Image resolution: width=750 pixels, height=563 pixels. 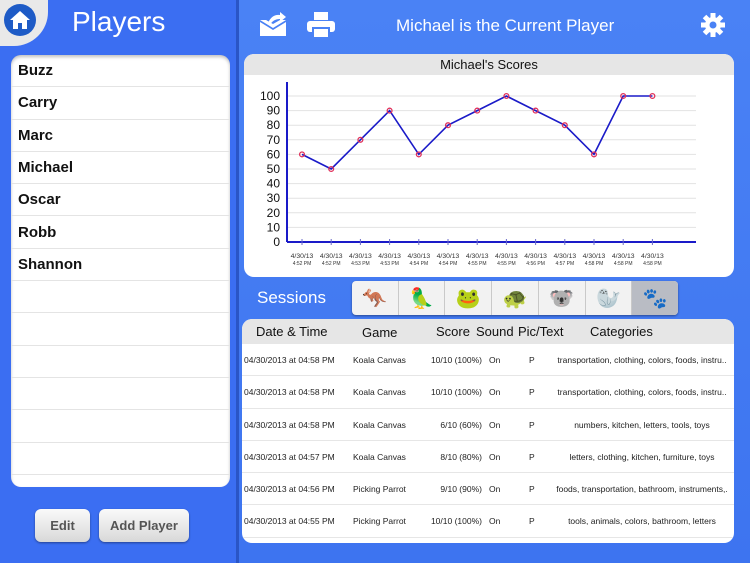 I want to click on game-filter-tabs: 🦘 🦜 🐸 🐢 🐨 🦭 🐾, so click(x=515, y=298).